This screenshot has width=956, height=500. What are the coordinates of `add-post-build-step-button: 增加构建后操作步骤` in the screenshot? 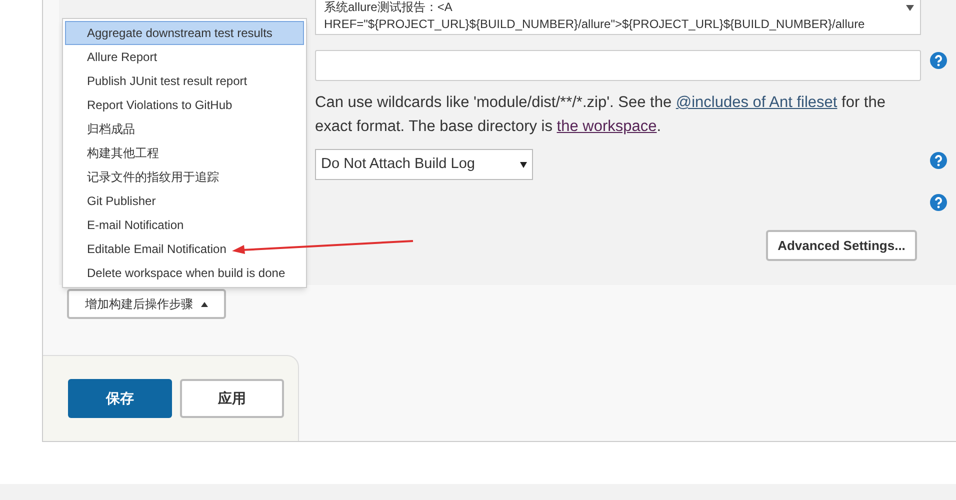 It's located at (146, 304).